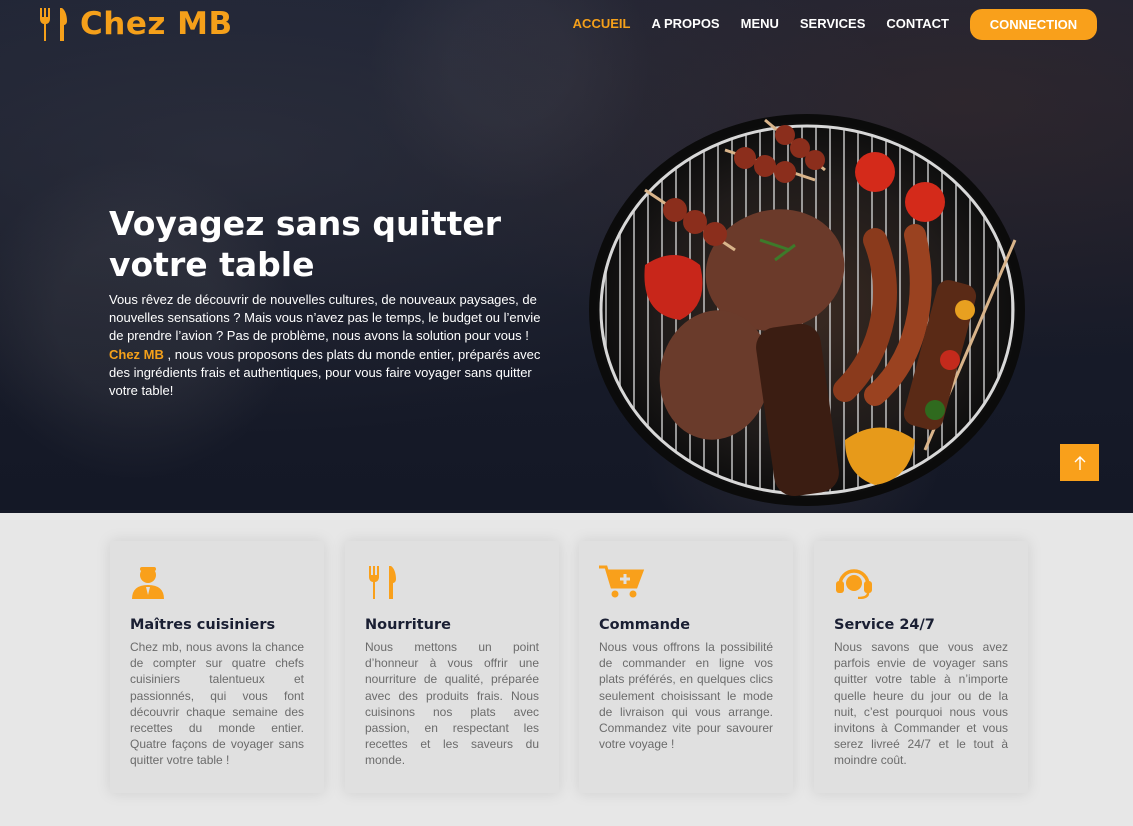 This screenshot has height=826, width=1133. What do you see at coordinates (408, 625) in the screenshot?
I see `feature-title: Nourriture` at bounding box center [408, 625].